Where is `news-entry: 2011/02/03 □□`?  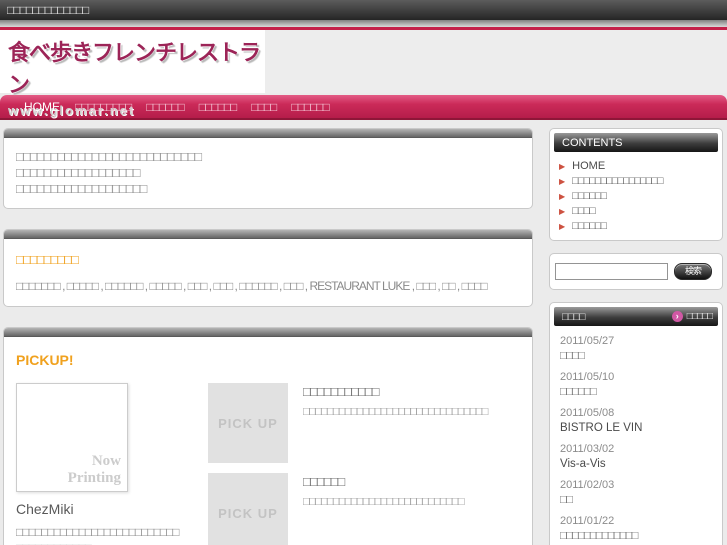
news-entry: 2011/02/03 □□ is located at coordinates (636, 492).